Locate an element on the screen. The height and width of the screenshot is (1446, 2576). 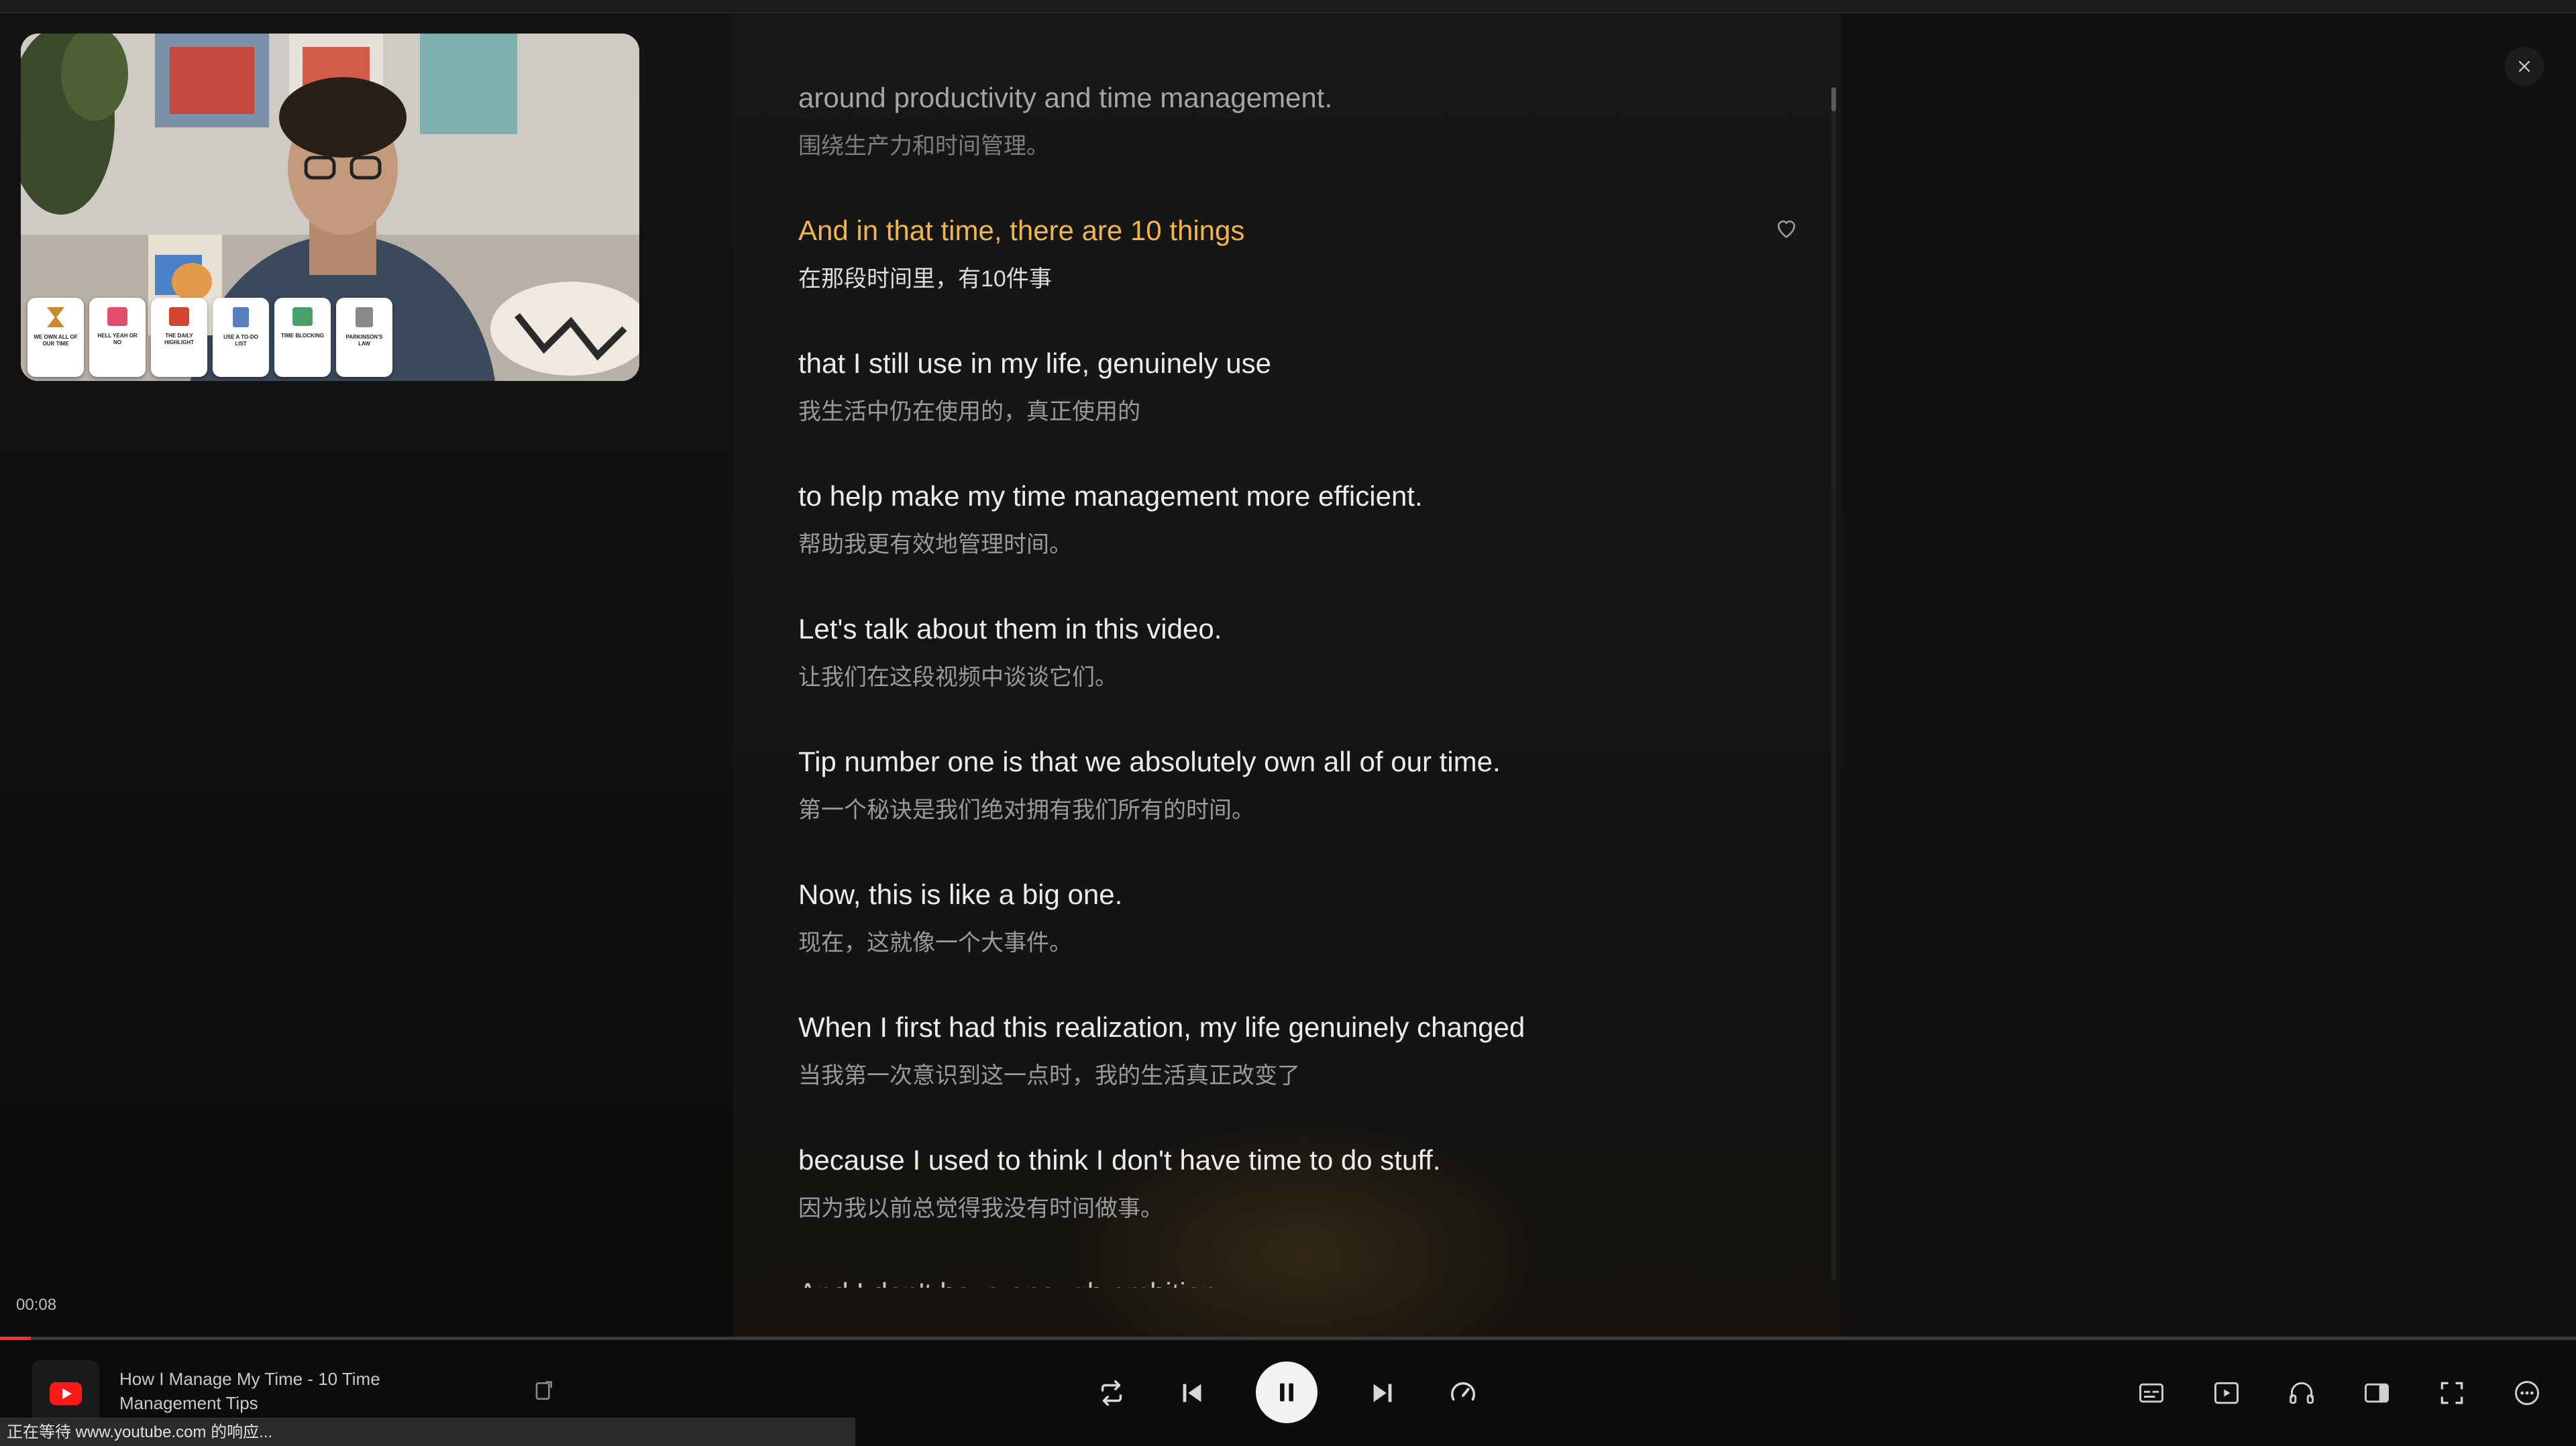
thumbnail-card: PARKINSON'S LAW is located at coordinates (364, 337).